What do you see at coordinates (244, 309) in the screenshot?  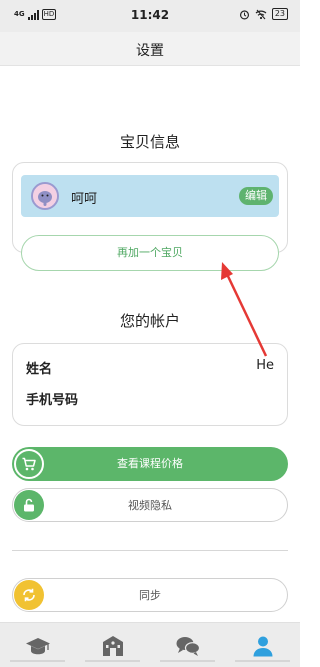 I see `annotation-arrow` at bounding box center [244, 309].